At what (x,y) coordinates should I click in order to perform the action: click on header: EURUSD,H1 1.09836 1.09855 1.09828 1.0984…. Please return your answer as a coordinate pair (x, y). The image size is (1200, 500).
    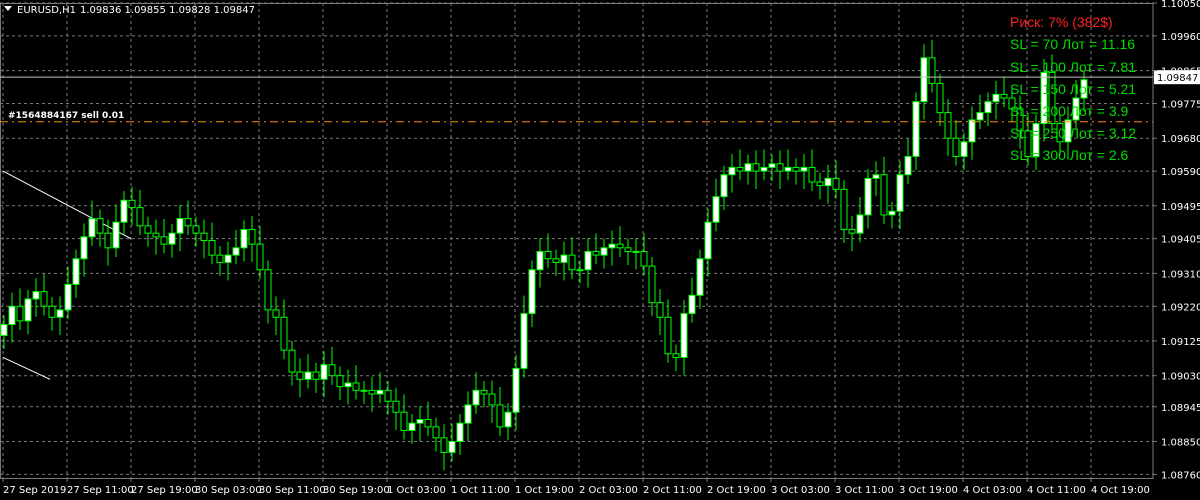
    Looking at the image, I should click on (129, 10).